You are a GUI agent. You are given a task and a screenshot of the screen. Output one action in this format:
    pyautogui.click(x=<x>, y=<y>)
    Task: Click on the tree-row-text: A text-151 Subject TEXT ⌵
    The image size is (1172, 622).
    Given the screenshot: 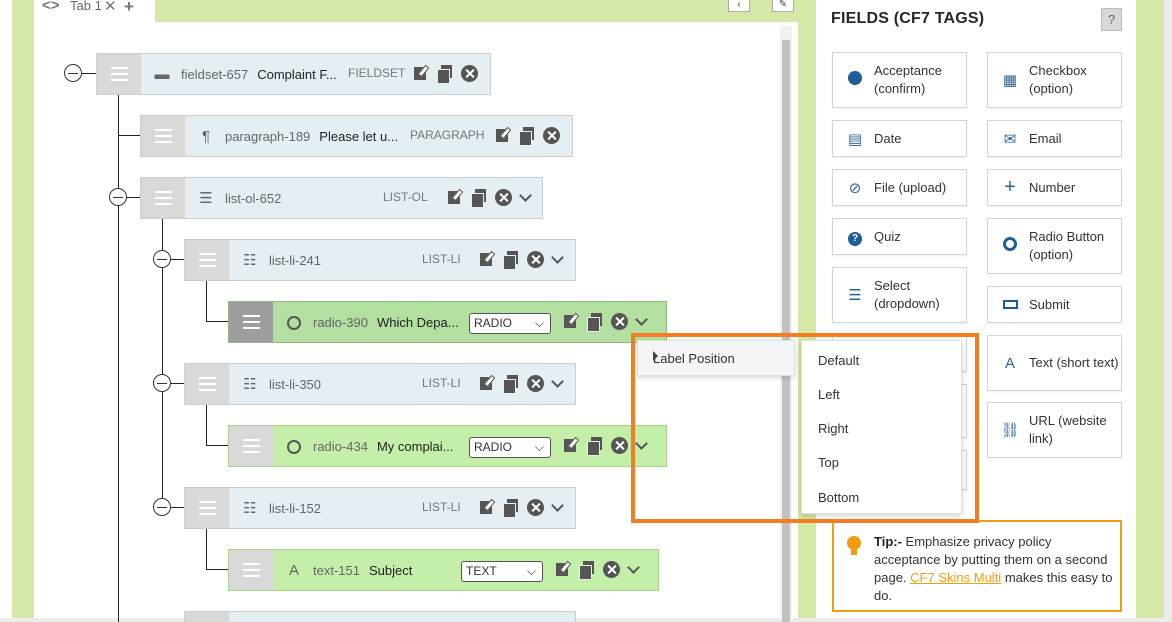 What is the action you would take?
    pyautogui.click(x=443, y=570)
    